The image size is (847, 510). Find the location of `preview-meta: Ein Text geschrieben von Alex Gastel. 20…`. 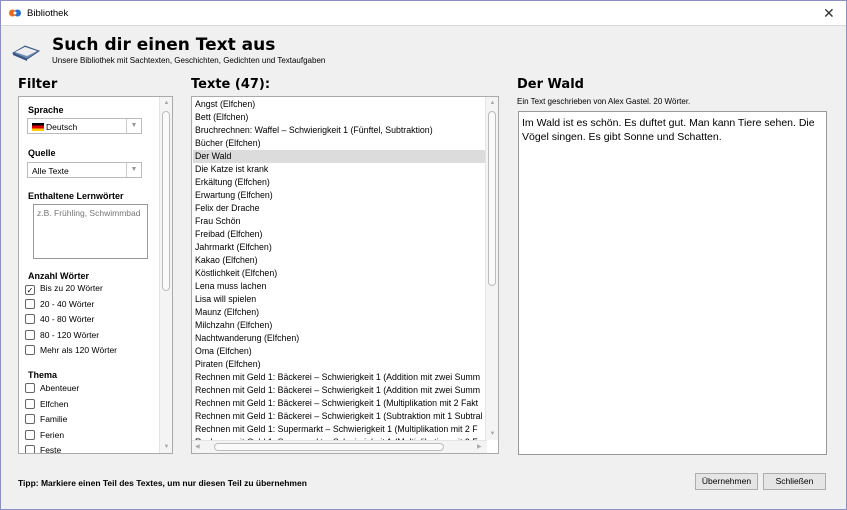

preview-meta: Ein Text geschrieben von Alex Gastel. 20… is located at coordinates (604, 101).